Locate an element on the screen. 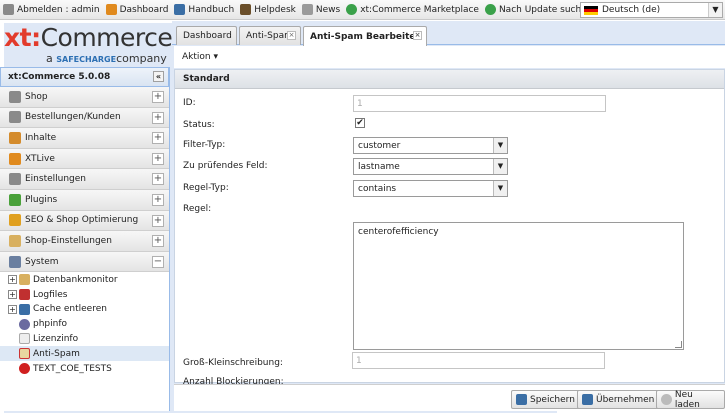  sidebar-item-label: XTLive is located at coordinates (40, 158).